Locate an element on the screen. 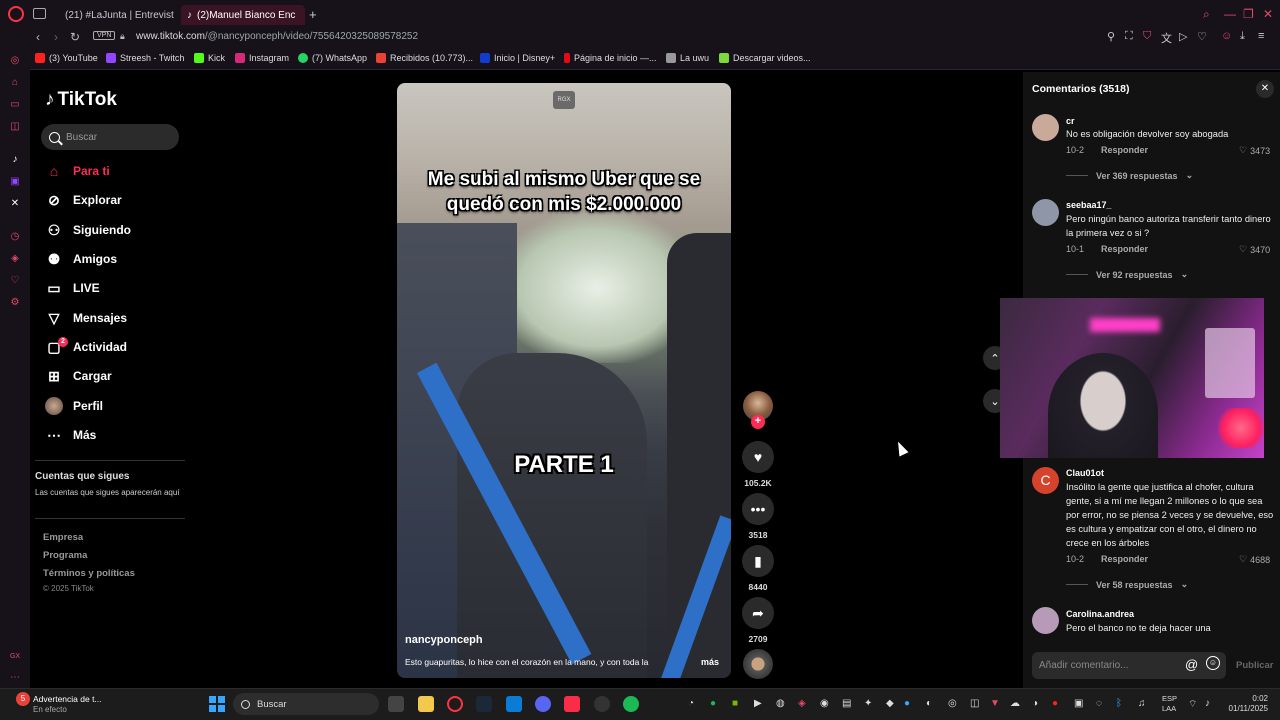 Image resolution: width=1280 pixels, height=720 pixels. footer-empresa: Empresa is located at coordinates (63, 537).